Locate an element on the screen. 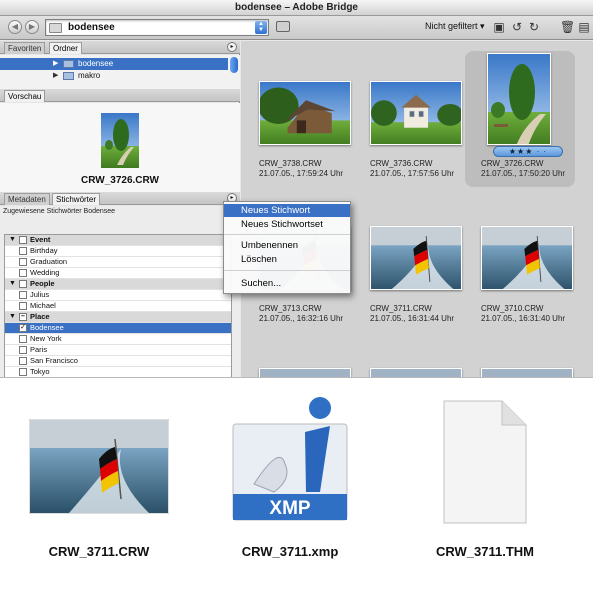 The height and width of the screenshot is (591, 593). thumbnail-filename: CRW_3710.CRW is located at coordinates (512, 308).